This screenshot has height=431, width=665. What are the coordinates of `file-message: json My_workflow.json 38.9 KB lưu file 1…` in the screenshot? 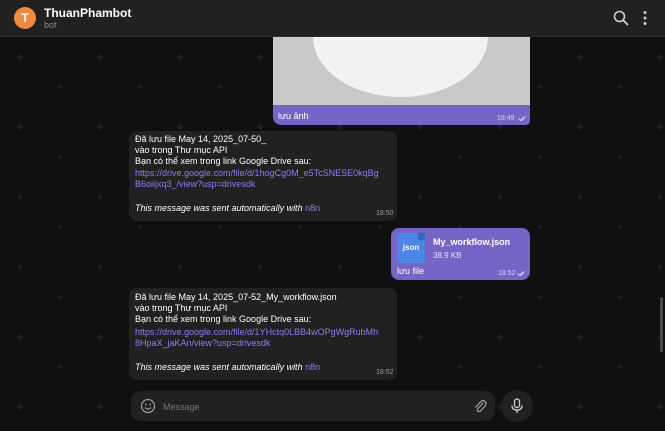 It's located at (460, 254).